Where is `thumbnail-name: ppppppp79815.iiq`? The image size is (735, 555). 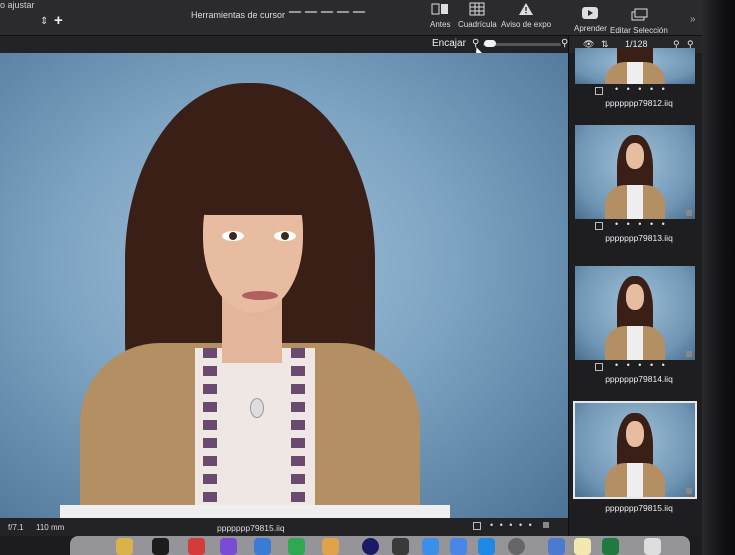
thumbnail-name: ppppppp79815.iiq is located at coordinates (639, 508).